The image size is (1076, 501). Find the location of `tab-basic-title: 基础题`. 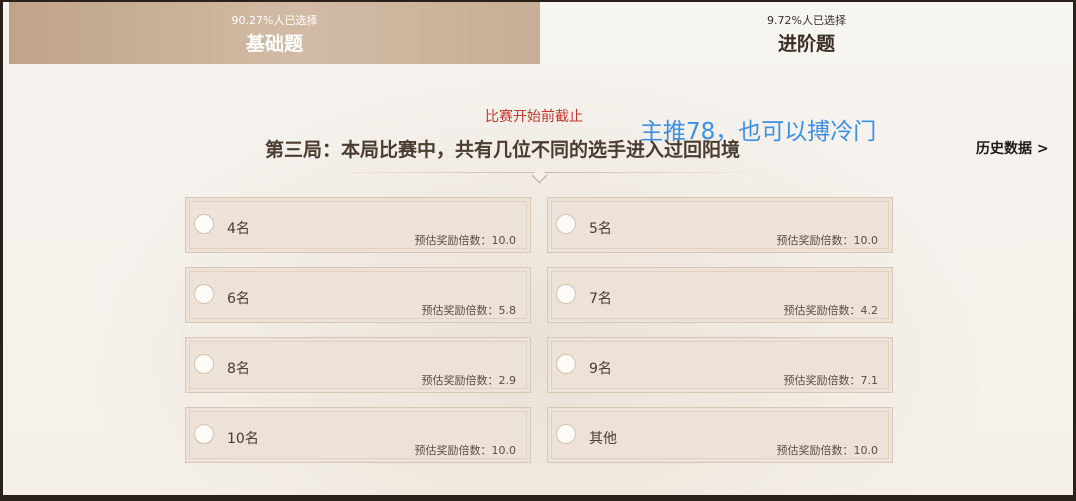

tab-basic-title: 基础题 is located at coordinates (274, 44).